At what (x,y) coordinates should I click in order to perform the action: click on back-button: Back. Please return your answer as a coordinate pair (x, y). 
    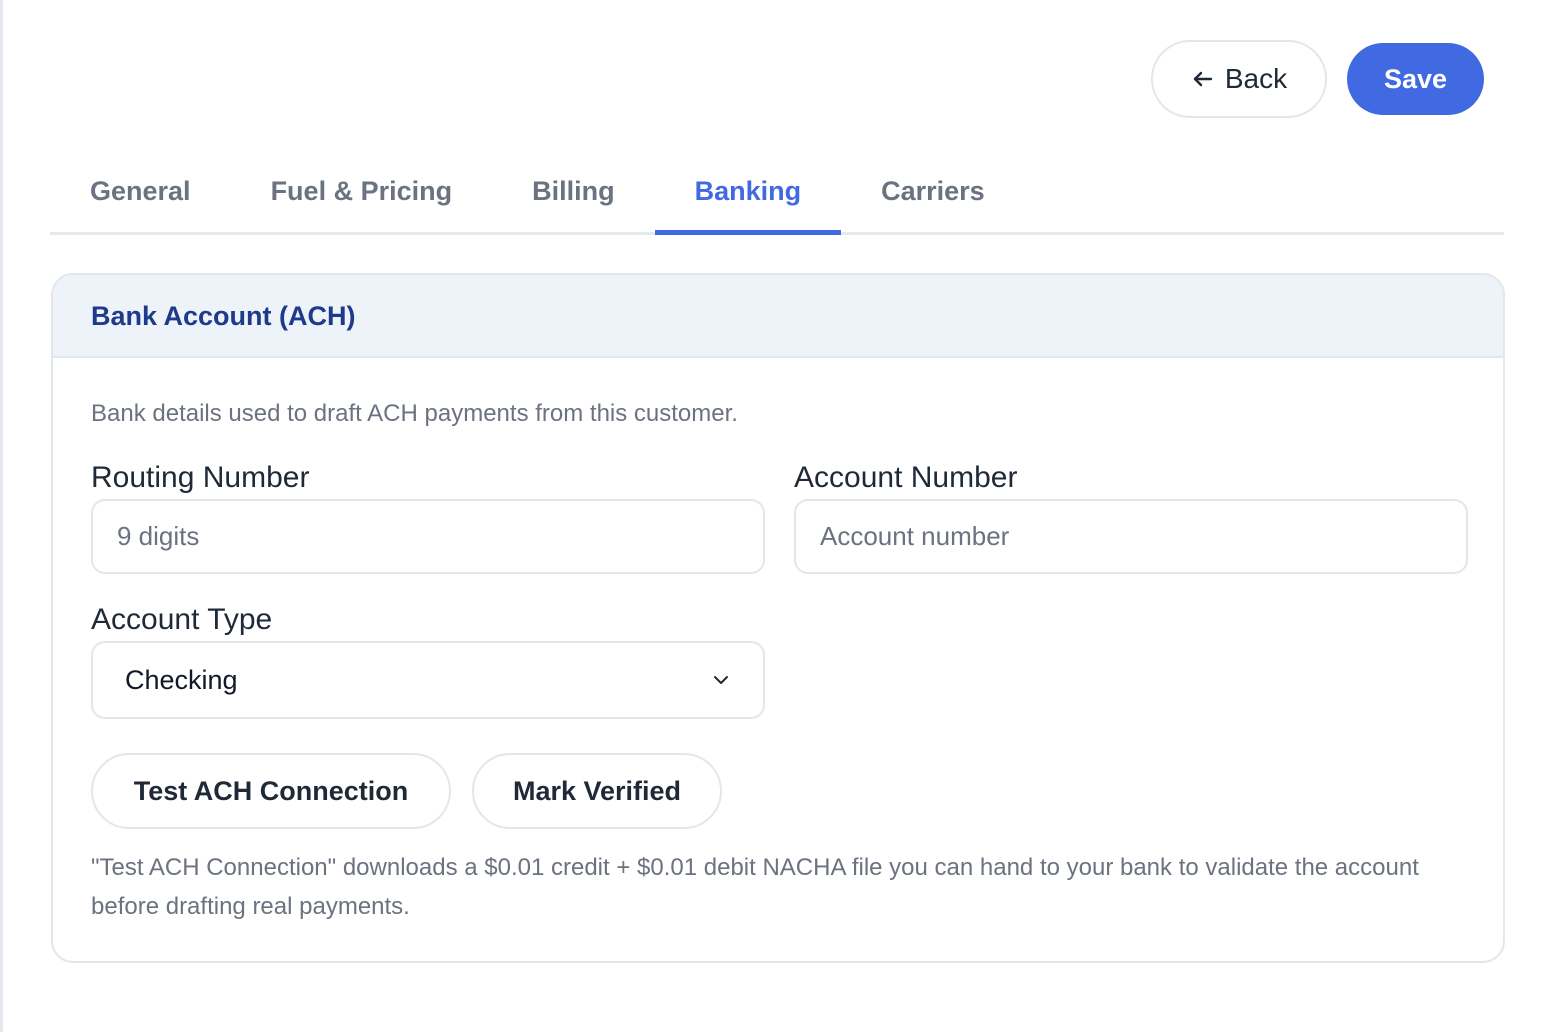
    Looking at the image, I should click on (1239, 79).